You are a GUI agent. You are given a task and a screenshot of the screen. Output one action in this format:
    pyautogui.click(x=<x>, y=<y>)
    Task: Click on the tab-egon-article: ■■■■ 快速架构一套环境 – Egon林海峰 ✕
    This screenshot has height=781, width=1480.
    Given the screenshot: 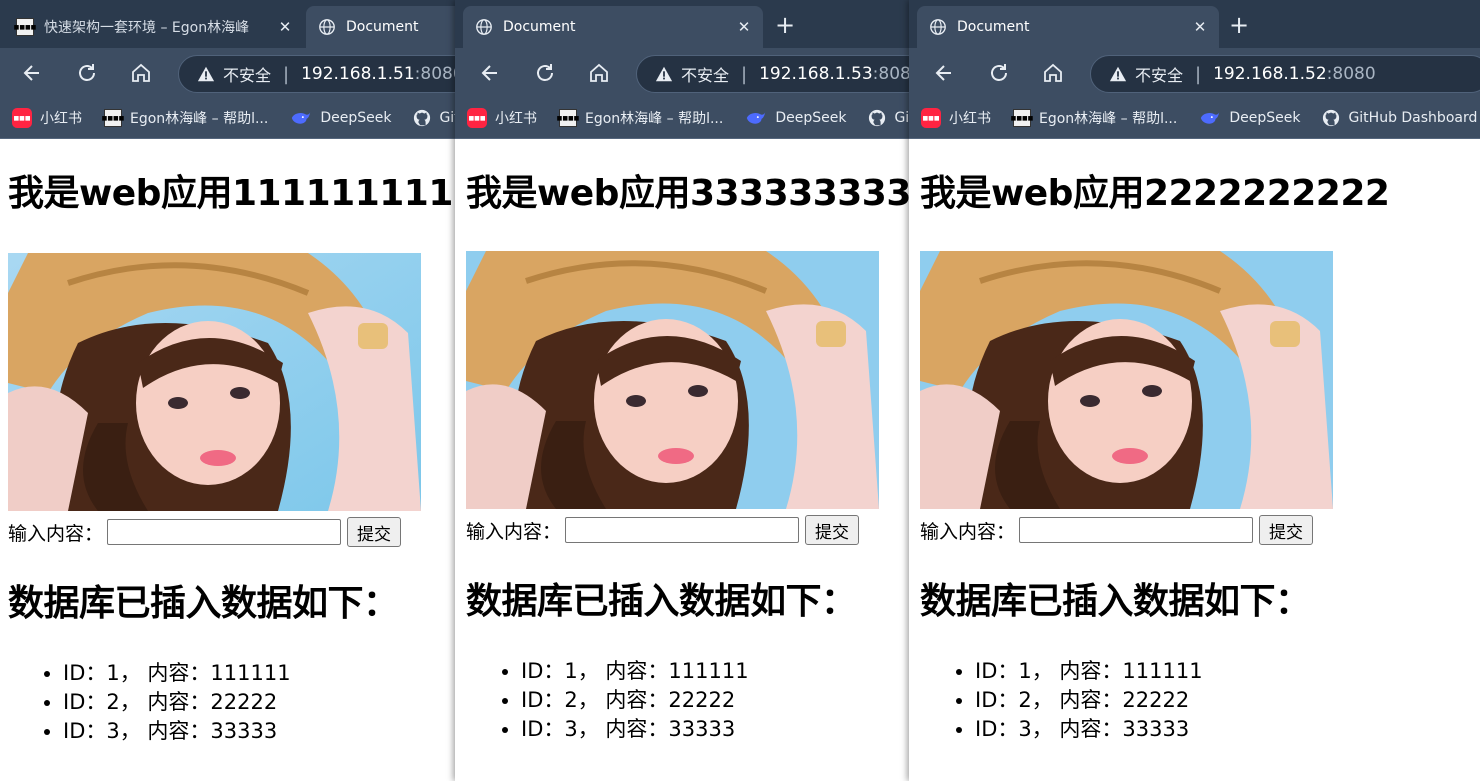 What is the action you would take?
    pyautogui.click(x=154, y=27)
    